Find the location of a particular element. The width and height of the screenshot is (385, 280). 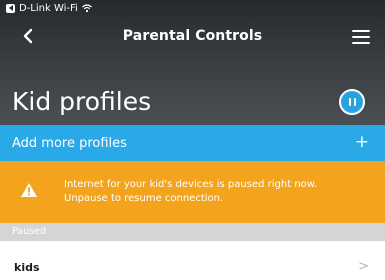

nav-bar: Parental Controls is located at coordinates (192, 36).